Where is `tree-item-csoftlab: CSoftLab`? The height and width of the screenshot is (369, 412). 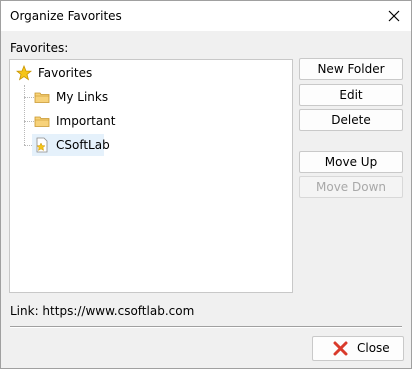
tree-item-csoftlab: CSoftLab is located at coordinates (71, 145).